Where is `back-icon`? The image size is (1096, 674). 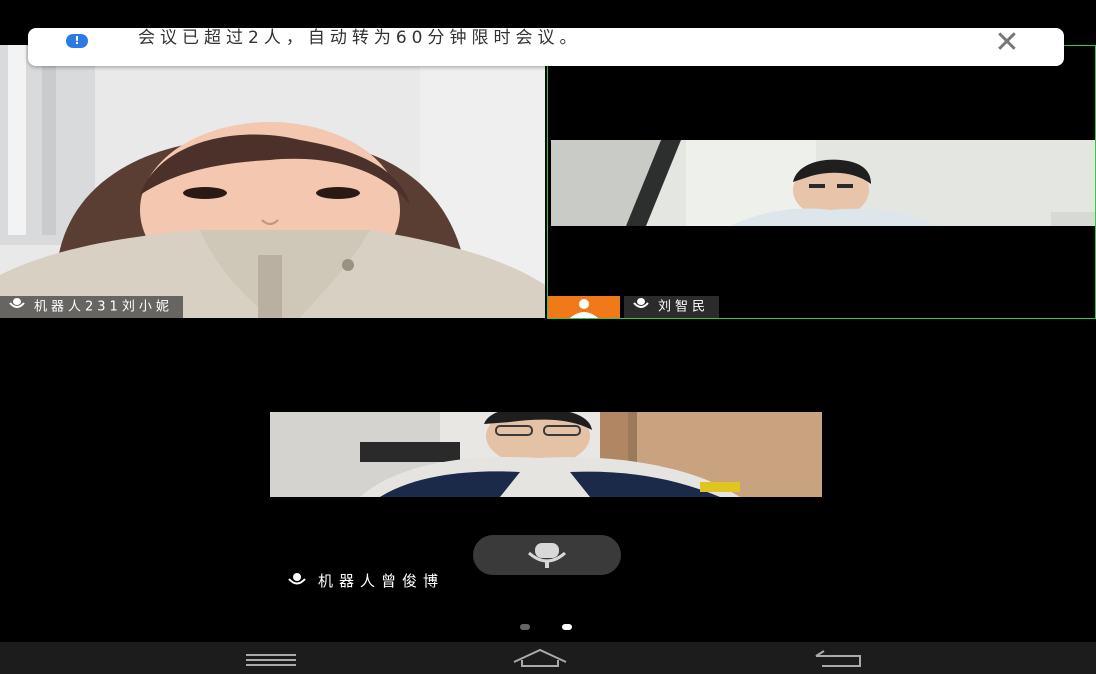 back-icon is located at coordinates (838, 658).